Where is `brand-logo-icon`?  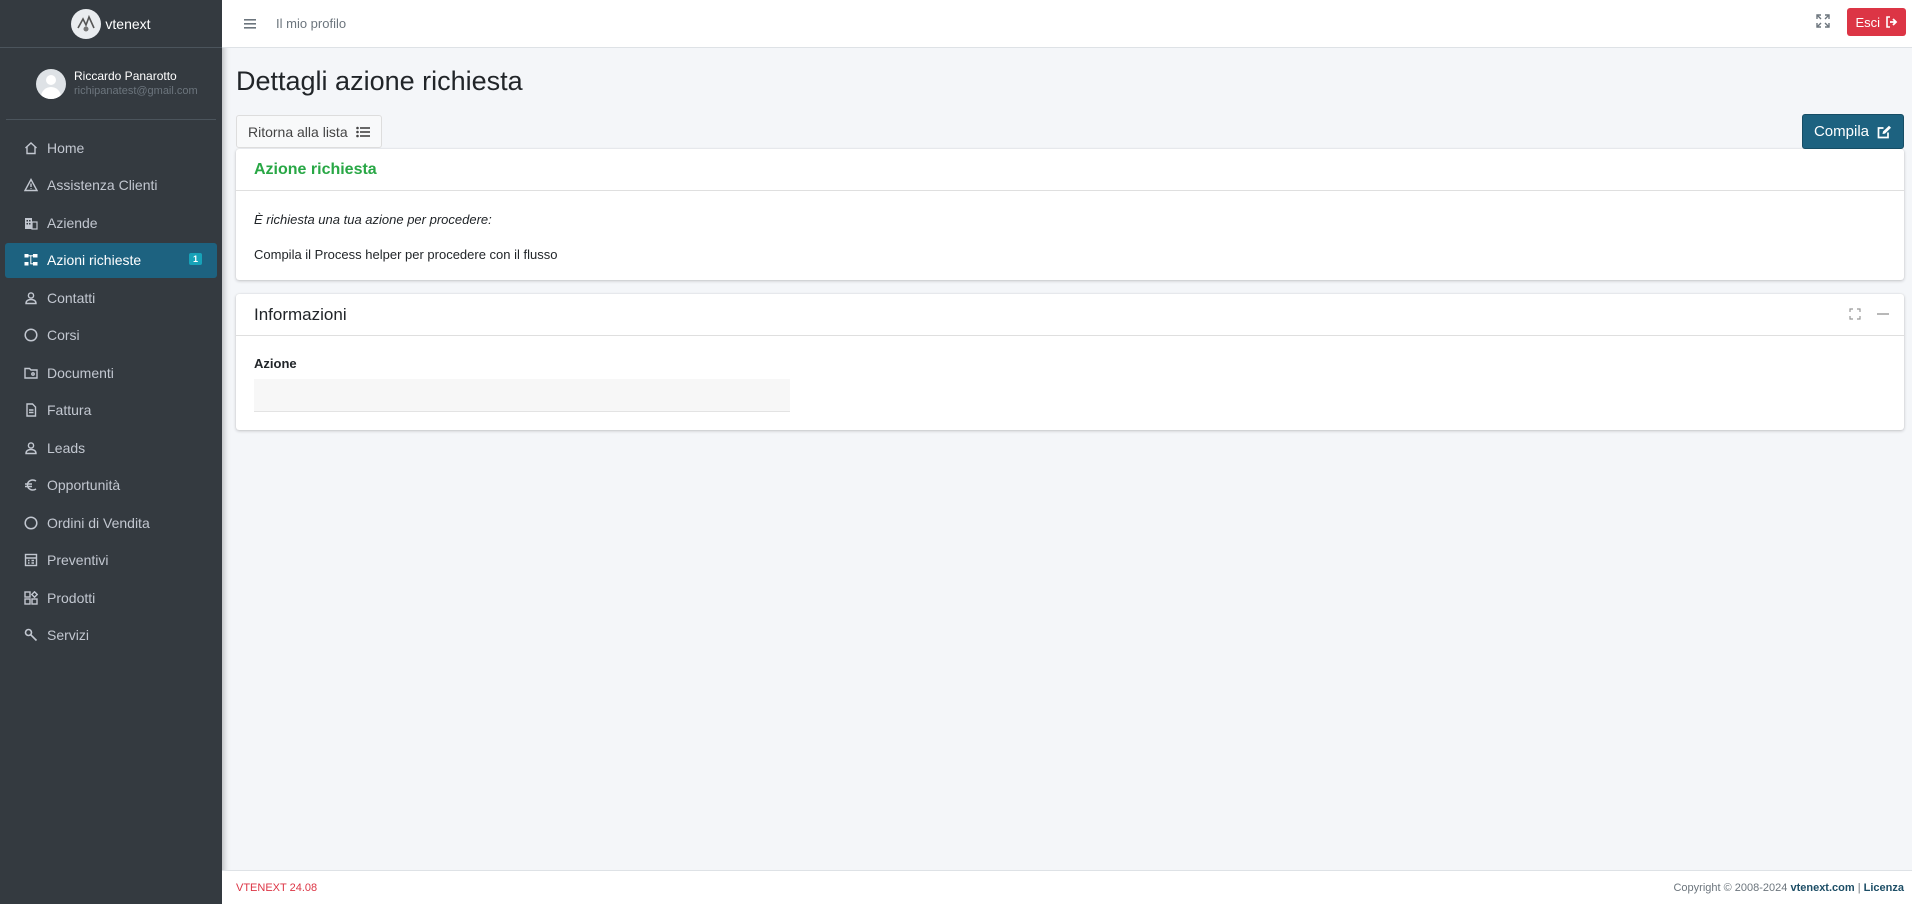 brand-logo-icon is located at coordinates (86, 23).